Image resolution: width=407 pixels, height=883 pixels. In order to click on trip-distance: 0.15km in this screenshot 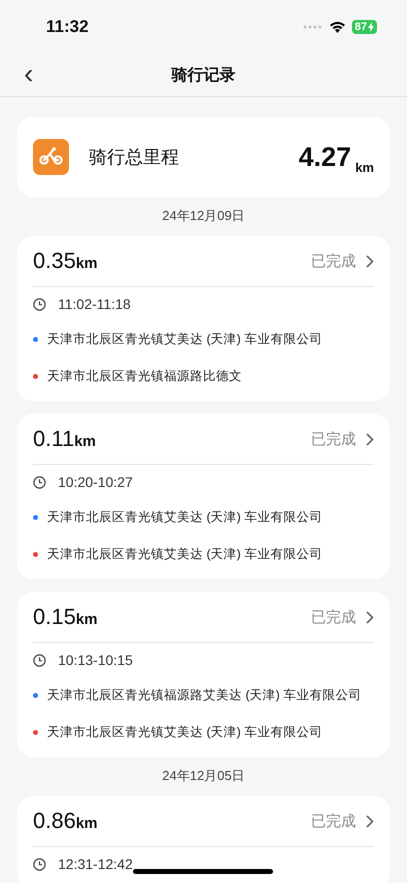, I will do `click(66, 617)`.